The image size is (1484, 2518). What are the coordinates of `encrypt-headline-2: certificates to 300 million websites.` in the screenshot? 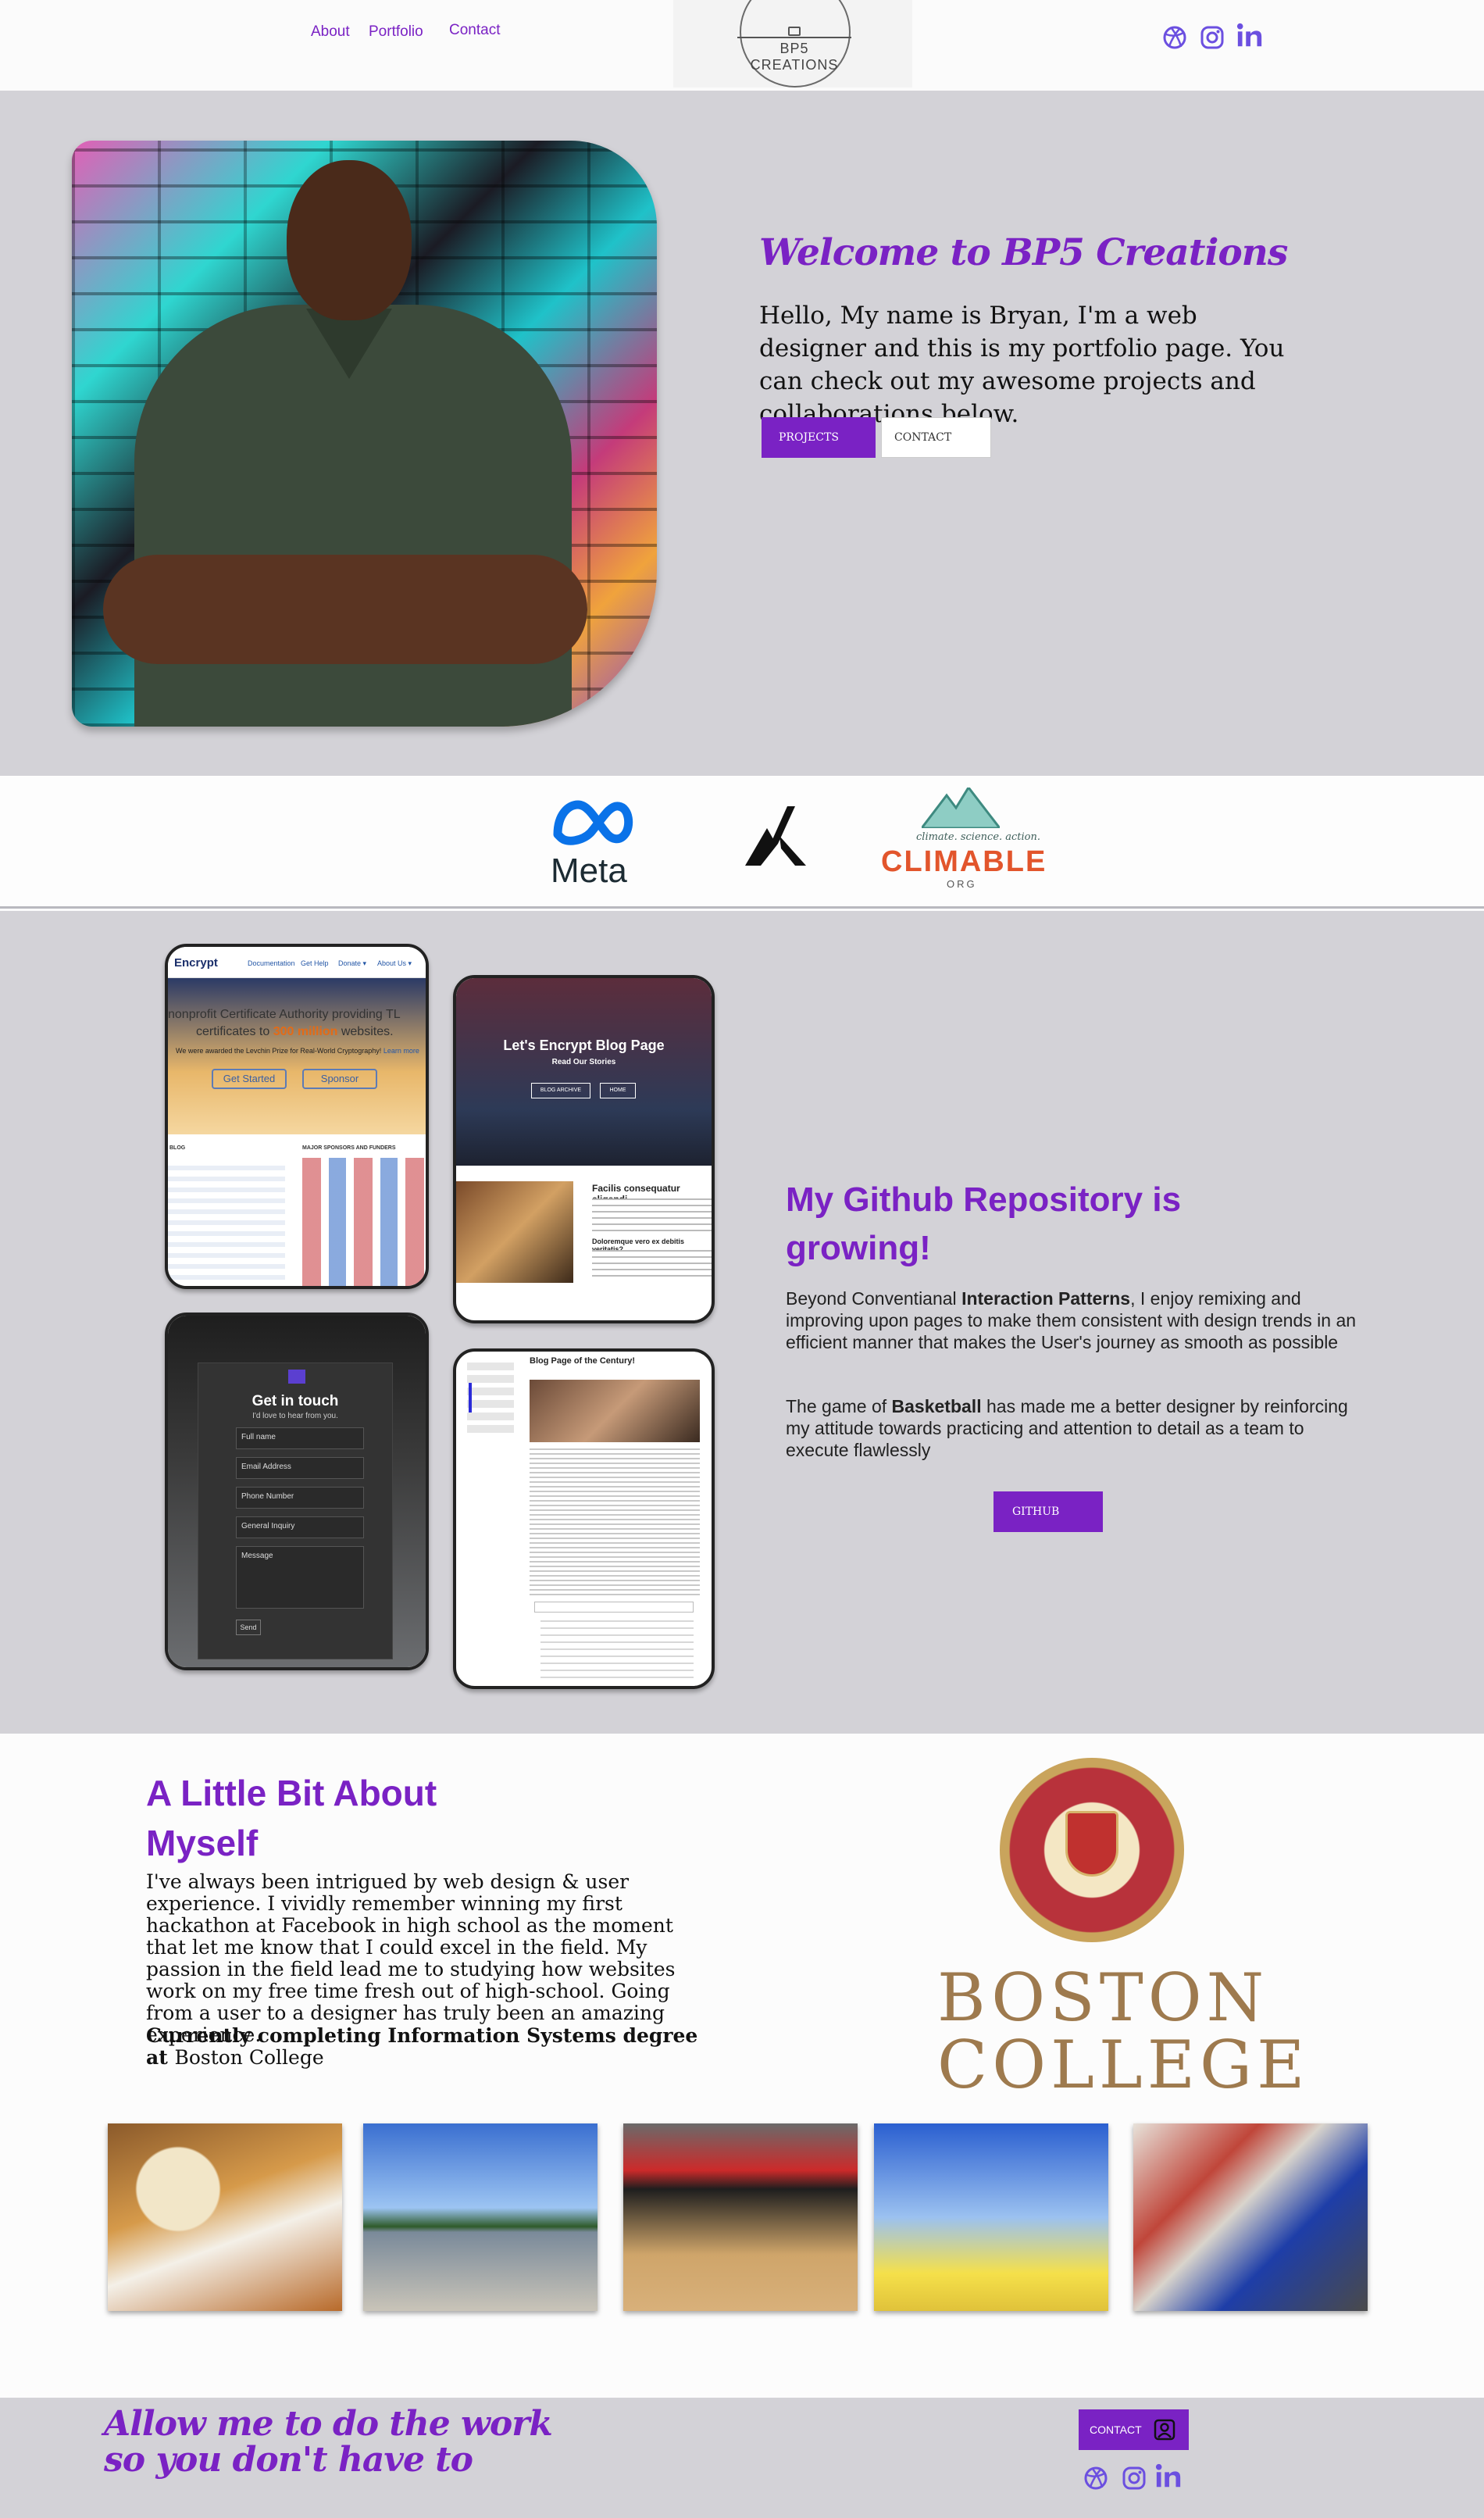 It's located at (295, 1032).